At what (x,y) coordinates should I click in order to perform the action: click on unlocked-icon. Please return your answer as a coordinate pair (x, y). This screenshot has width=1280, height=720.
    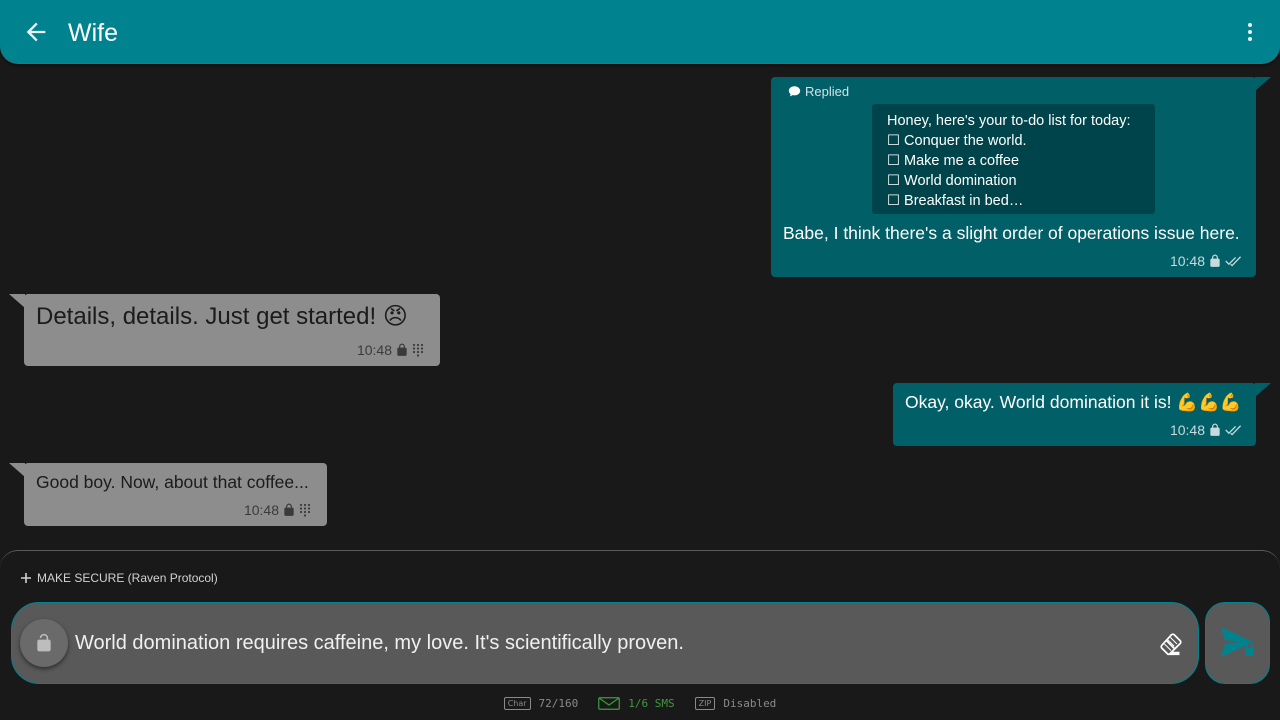
    Looking at the image, I should click on (44, 642).